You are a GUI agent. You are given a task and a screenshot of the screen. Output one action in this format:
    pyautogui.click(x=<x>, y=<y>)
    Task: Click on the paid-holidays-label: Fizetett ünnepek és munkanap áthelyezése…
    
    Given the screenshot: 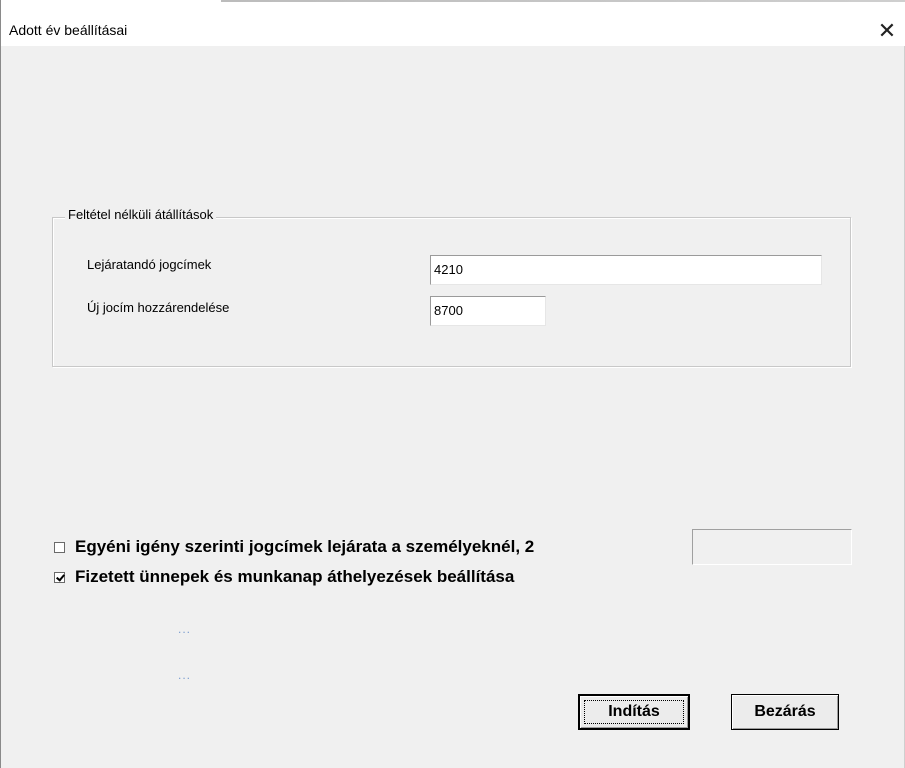 What is the action you would take?
    pyautogui.click(x=295, y=576)
    